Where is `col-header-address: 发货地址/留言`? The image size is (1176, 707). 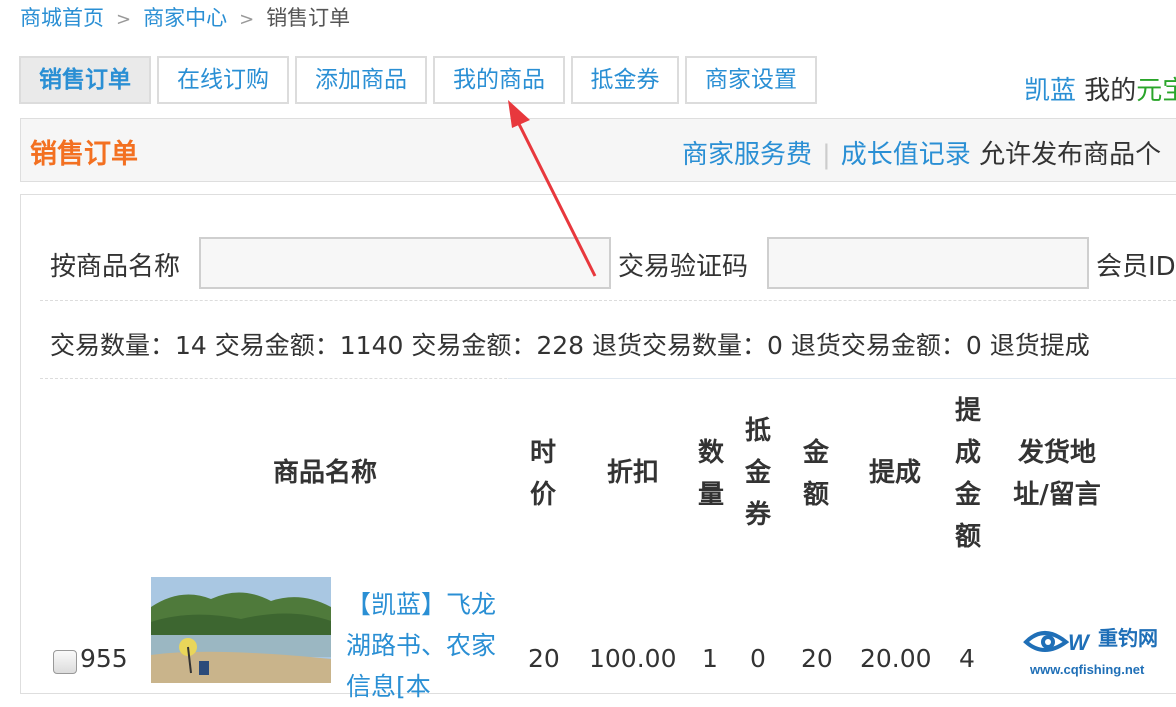
col-header-address: 发货地址/留言 is located at coordinates (1057, 474).